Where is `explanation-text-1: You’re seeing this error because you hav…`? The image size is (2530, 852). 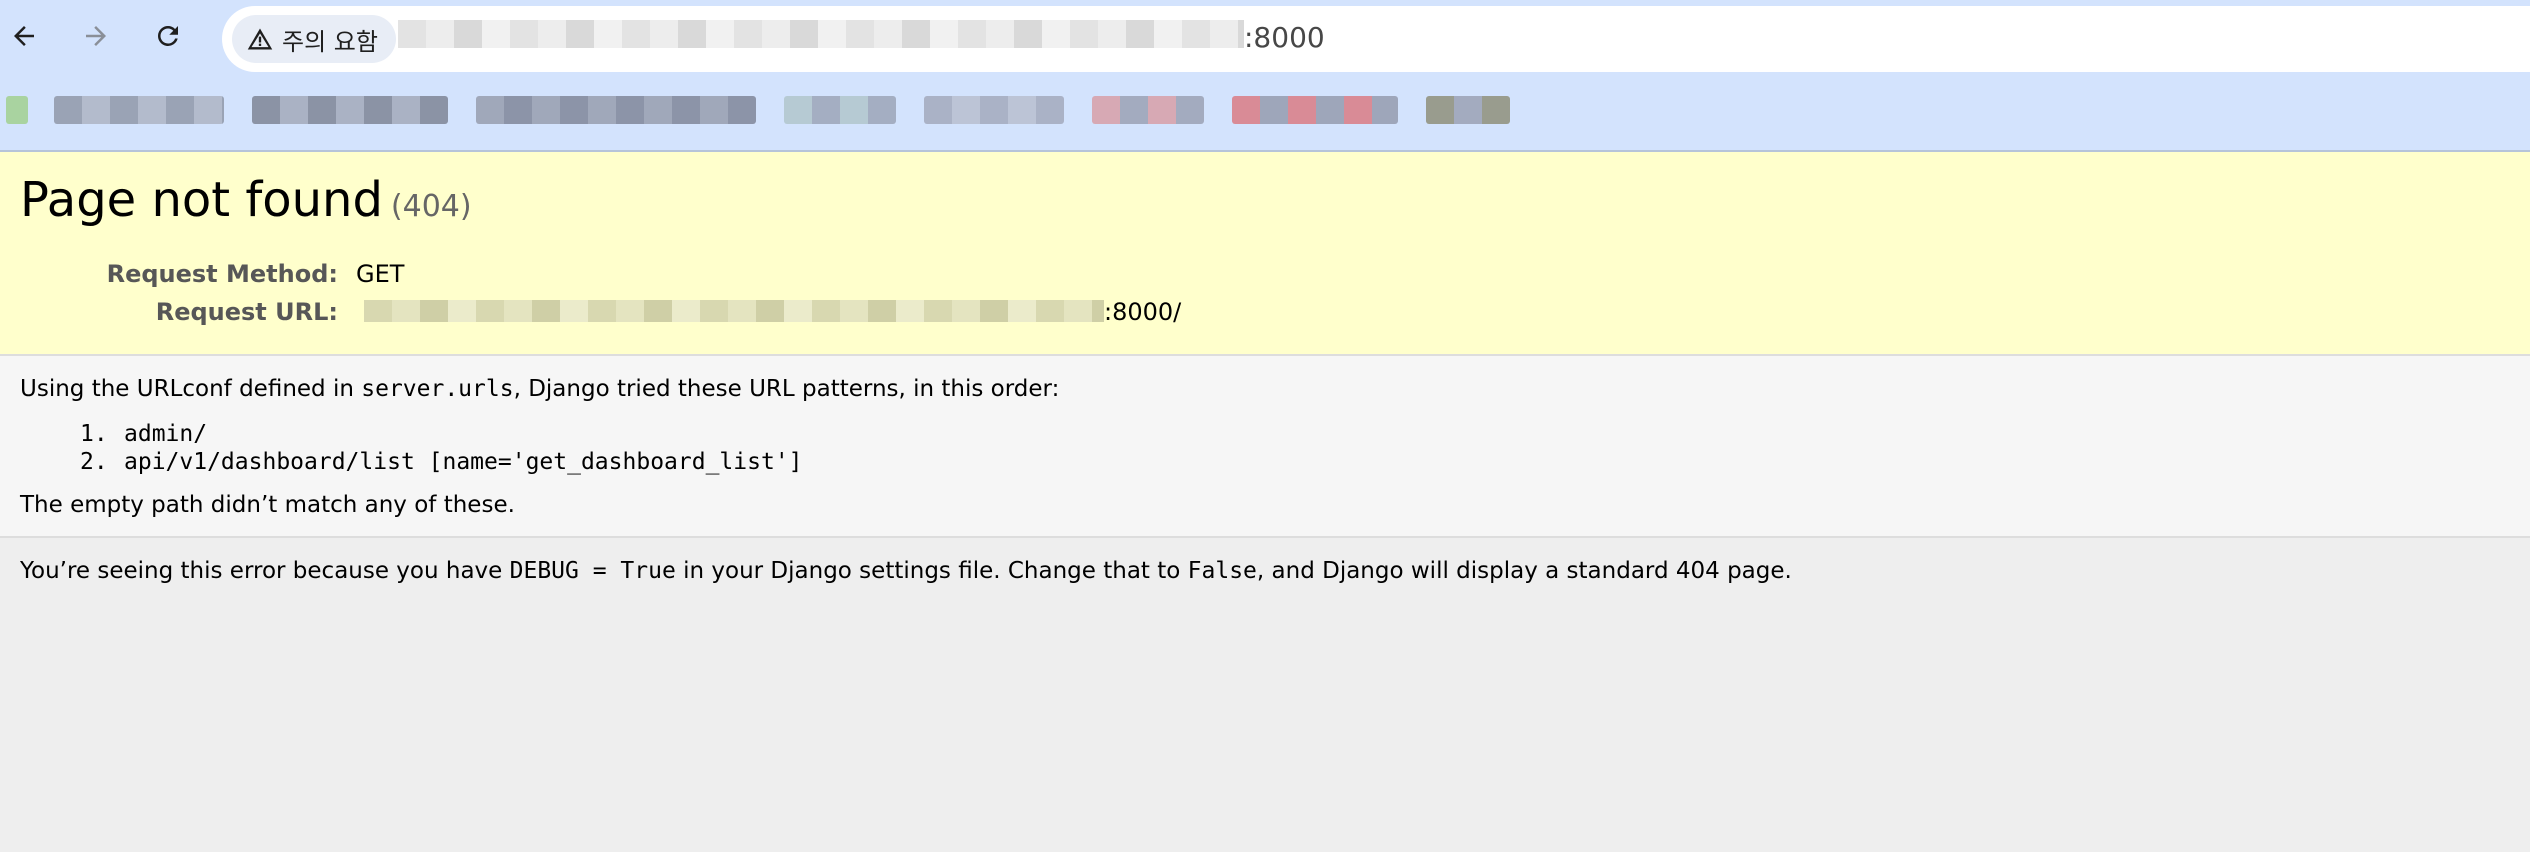 explanation-text-1: You’re seeing this error because you hav… is located at coordinates (265, 571).